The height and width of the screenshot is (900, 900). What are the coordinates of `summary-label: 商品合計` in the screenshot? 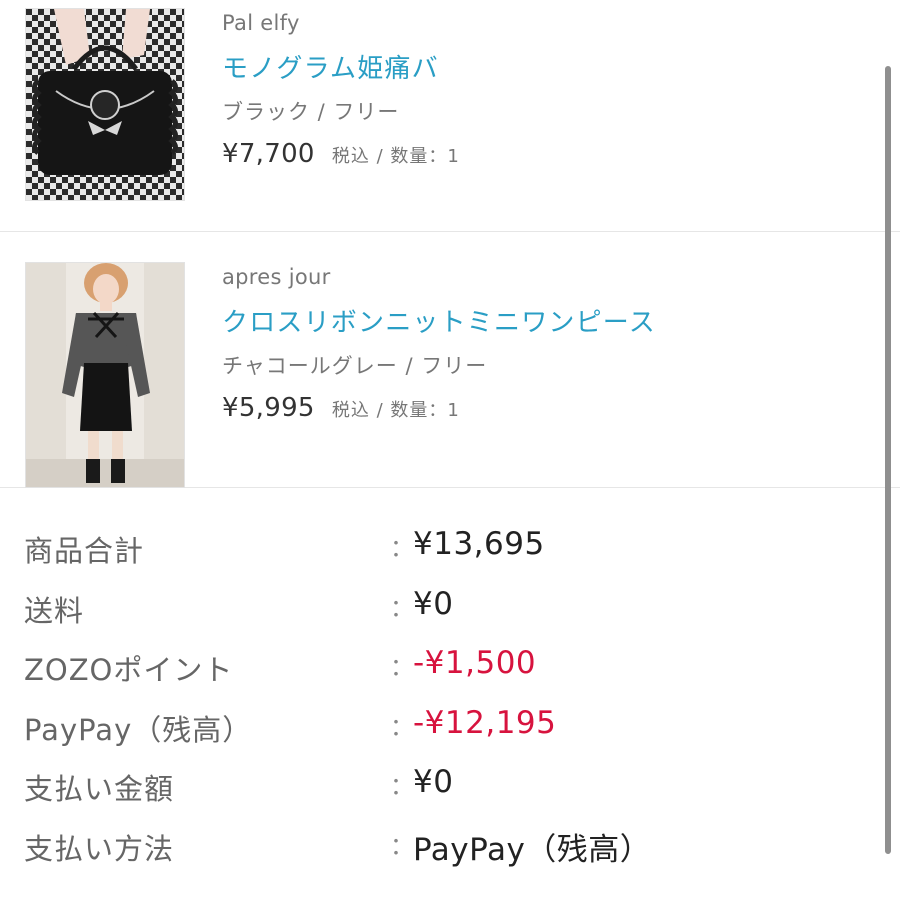 It's located at (84, 551).